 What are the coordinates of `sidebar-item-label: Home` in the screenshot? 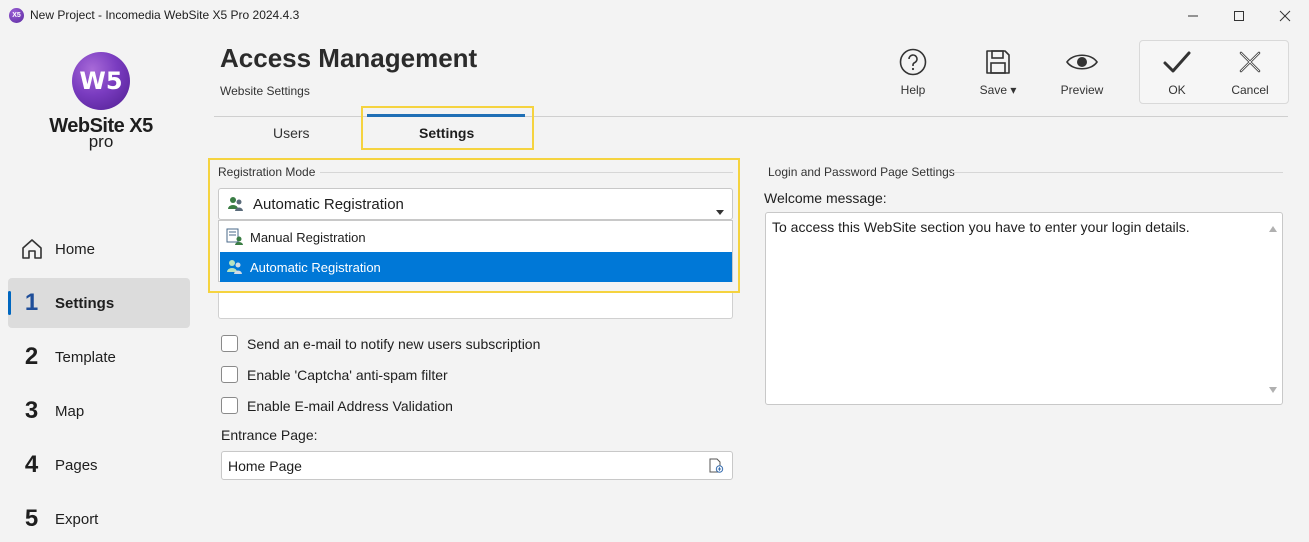 It's located at (75, 249).